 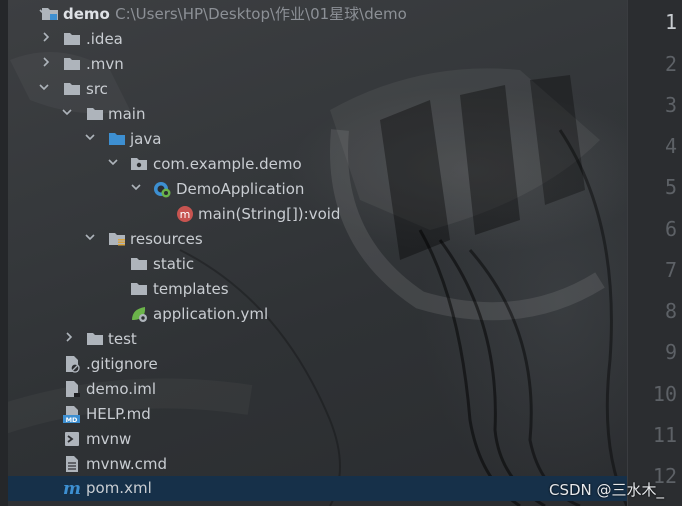 What do you see at coordinates (73, 389) in the screenshot?
I see `iml-file-icon` at bounding box center [73, 389].